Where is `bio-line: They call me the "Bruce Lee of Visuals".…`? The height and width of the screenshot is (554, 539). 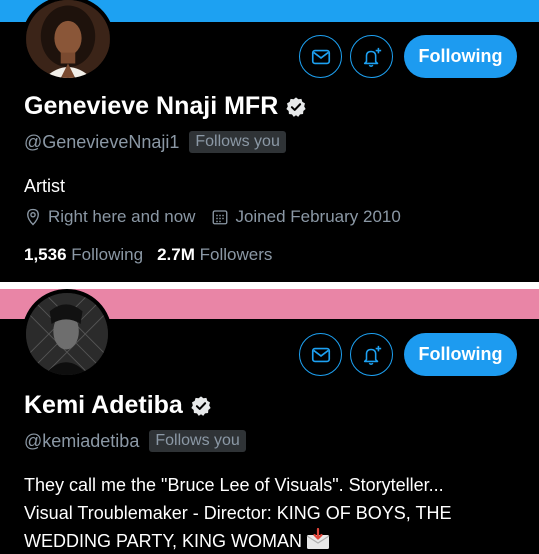
bio-line: They call me the "Bruce Lee of Visuals".… is located at coordinates (234, 485).